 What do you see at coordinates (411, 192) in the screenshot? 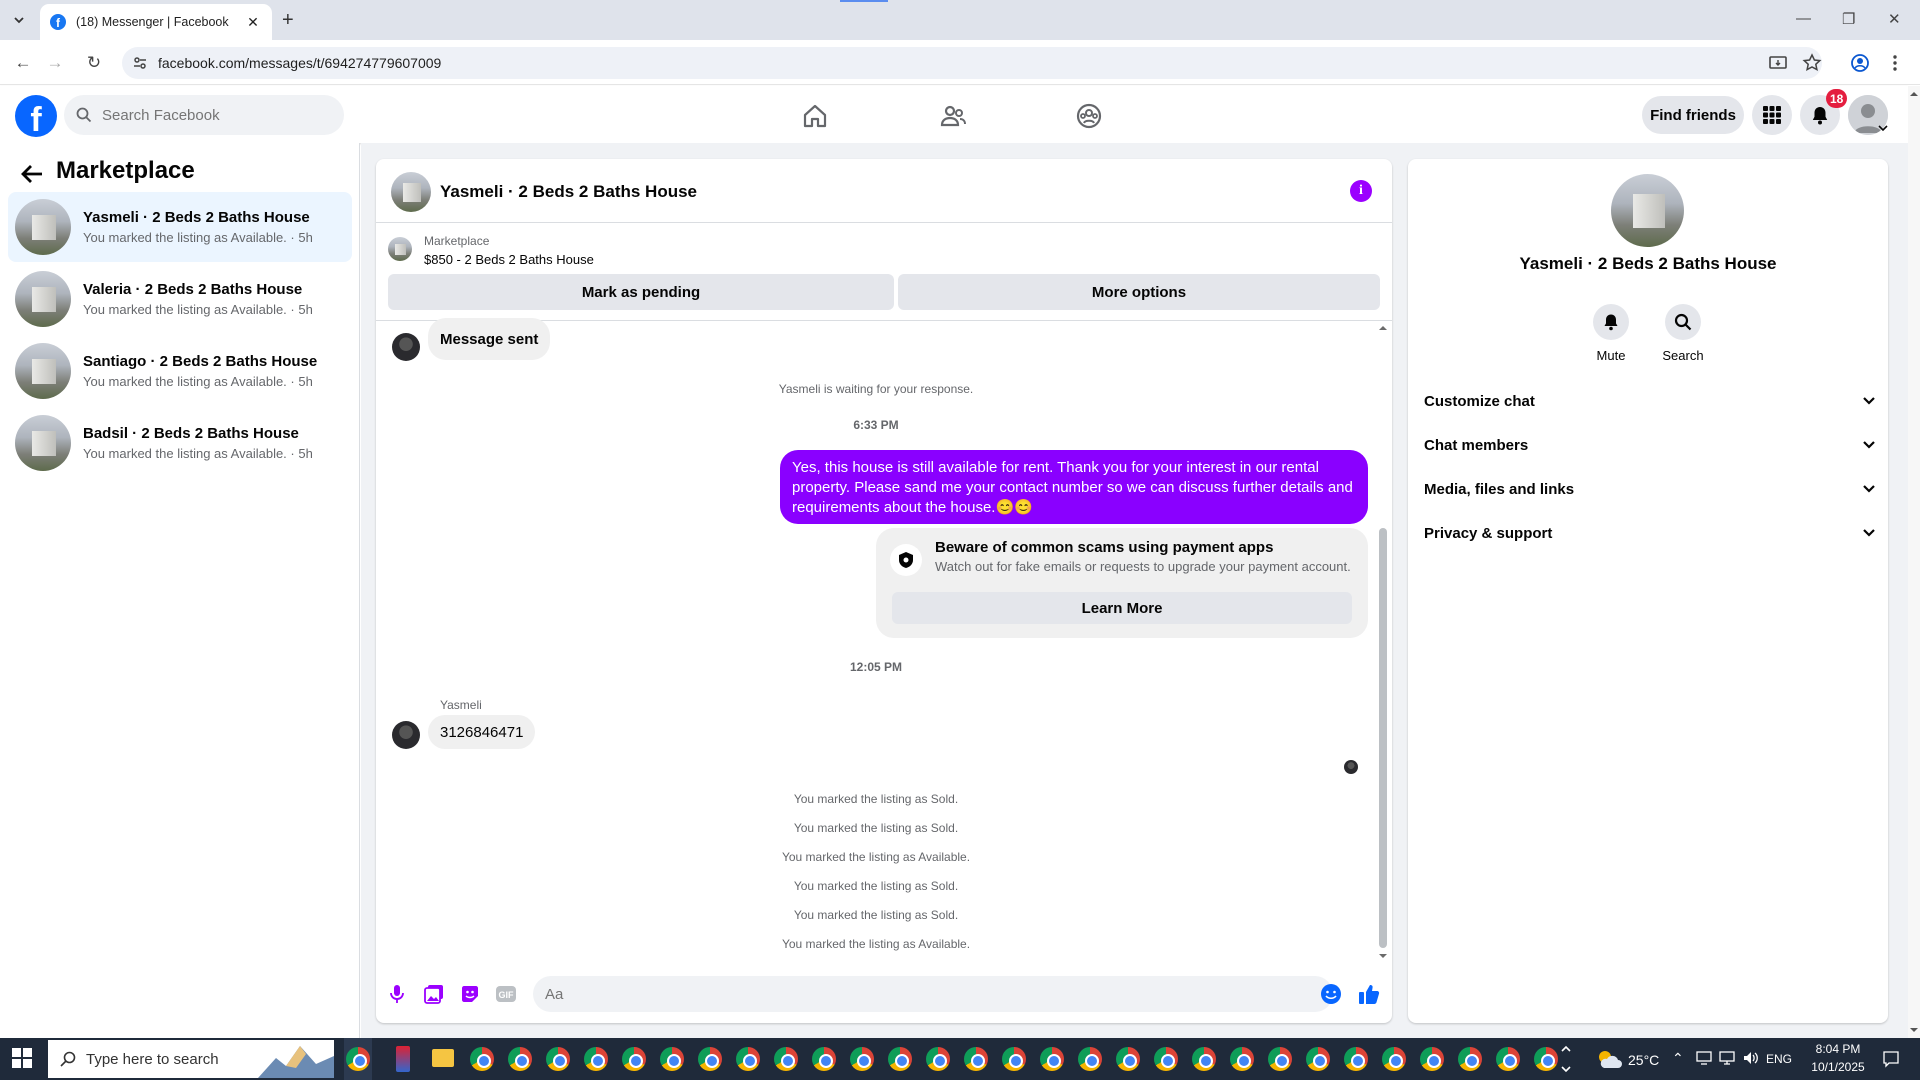
I see `chat-thumbnail` at bounding box center [411, 192].